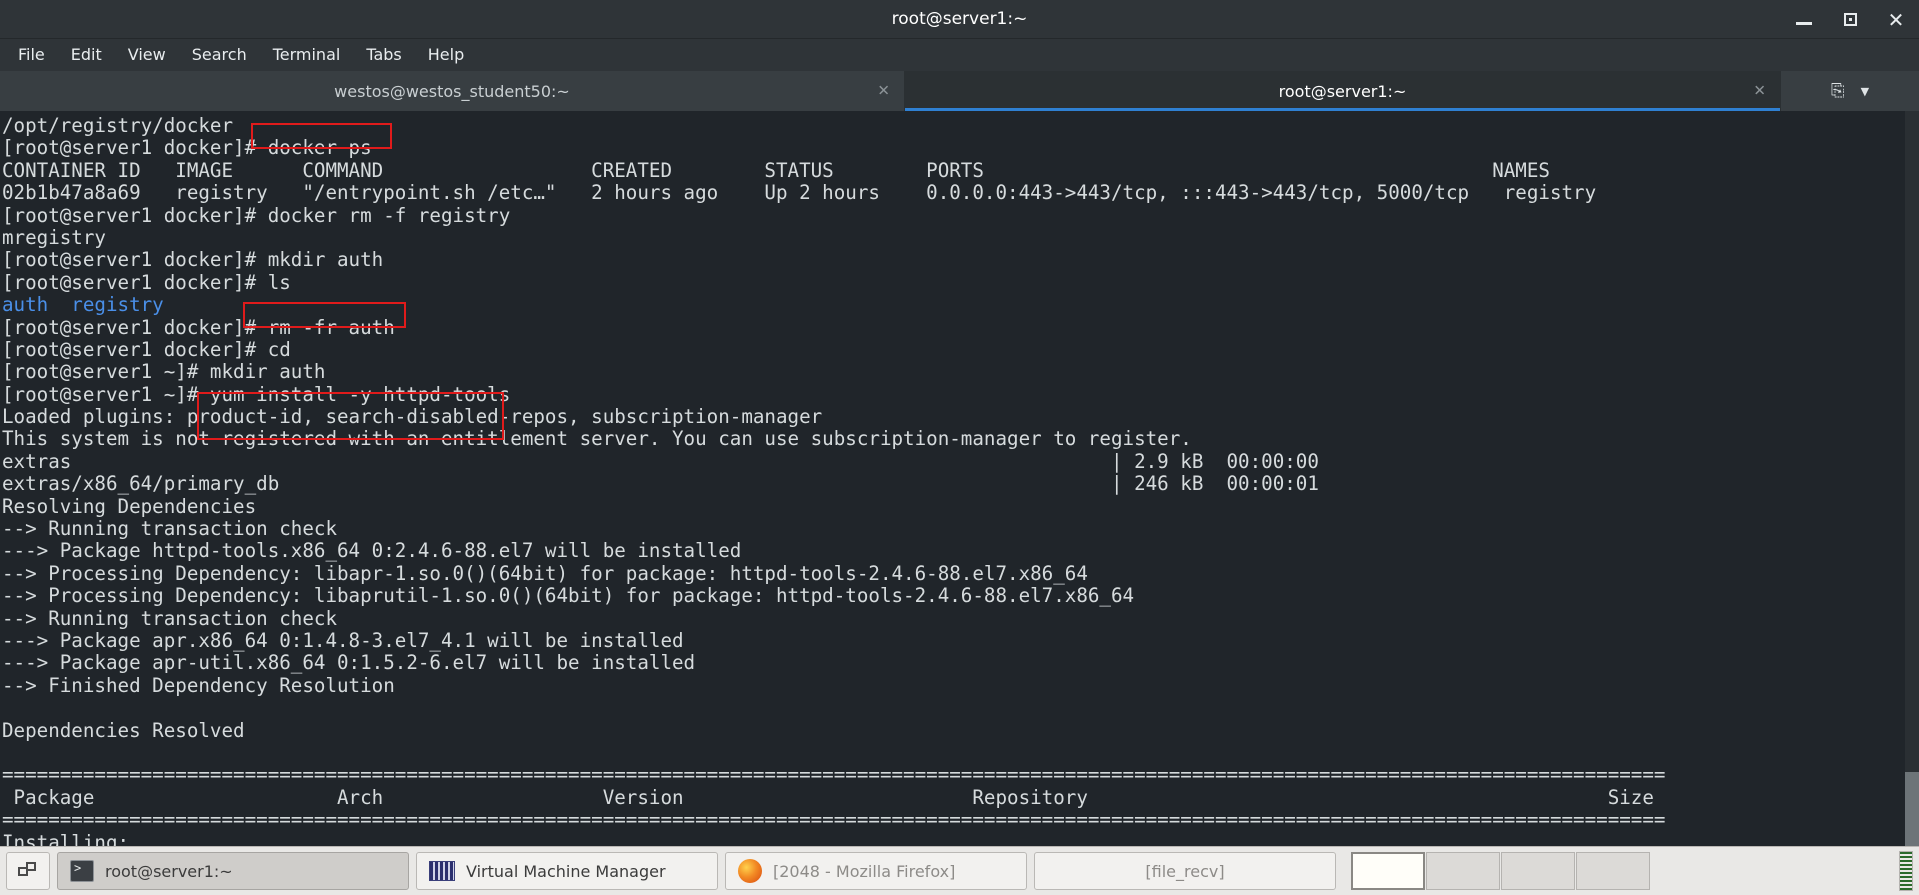 Image resolution: width=1919 pixels, height=895 pixels. I want to click on tab-root-server1: root@server1:~ ✕, so click(1342, 91).